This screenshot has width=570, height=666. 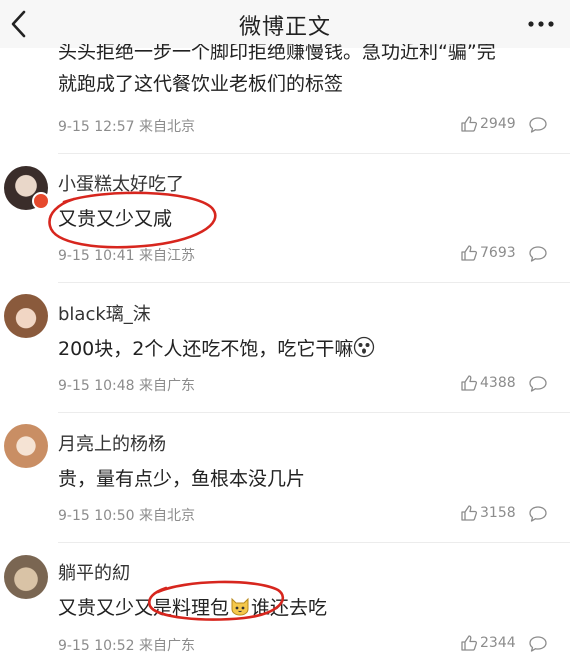 I want to click on like-button: 2344, so click(x=495, y=644).